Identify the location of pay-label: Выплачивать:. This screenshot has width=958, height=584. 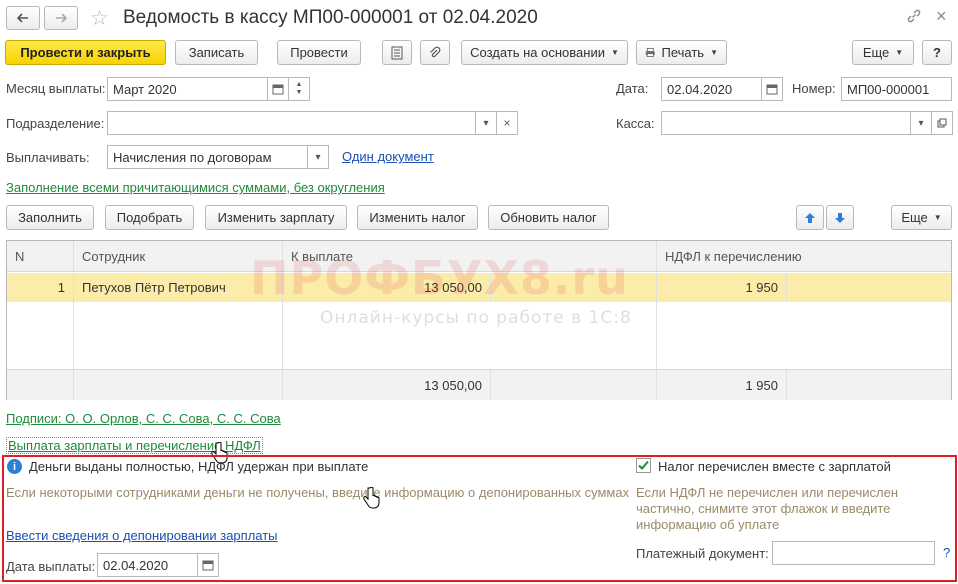
(48, 157).